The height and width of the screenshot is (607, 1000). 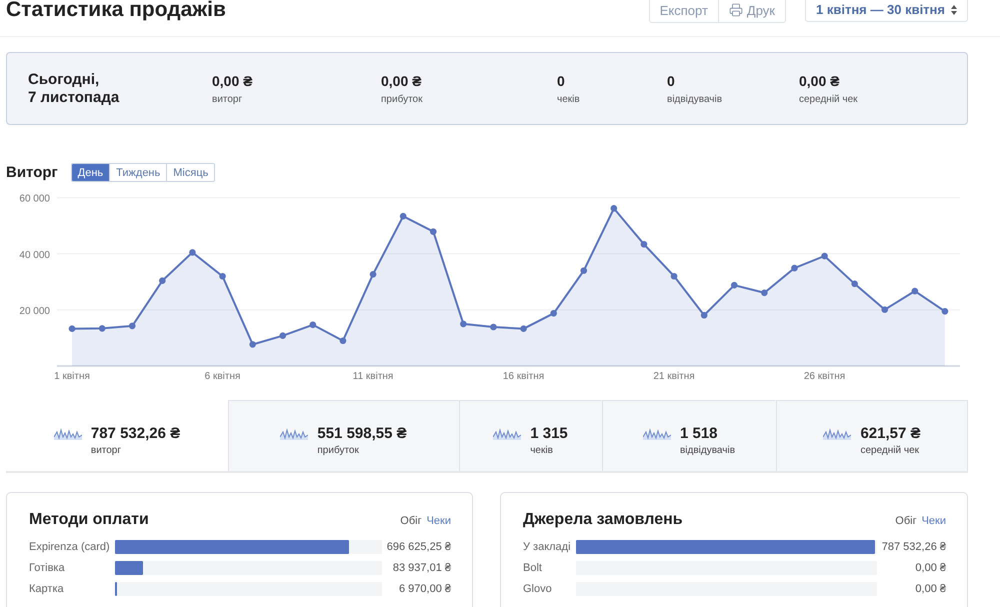 What do you see at coordinates (135, 433) in the screenshot?
I see `metric-value: 787 532,26 ₴` at bounding box center [135, 433].